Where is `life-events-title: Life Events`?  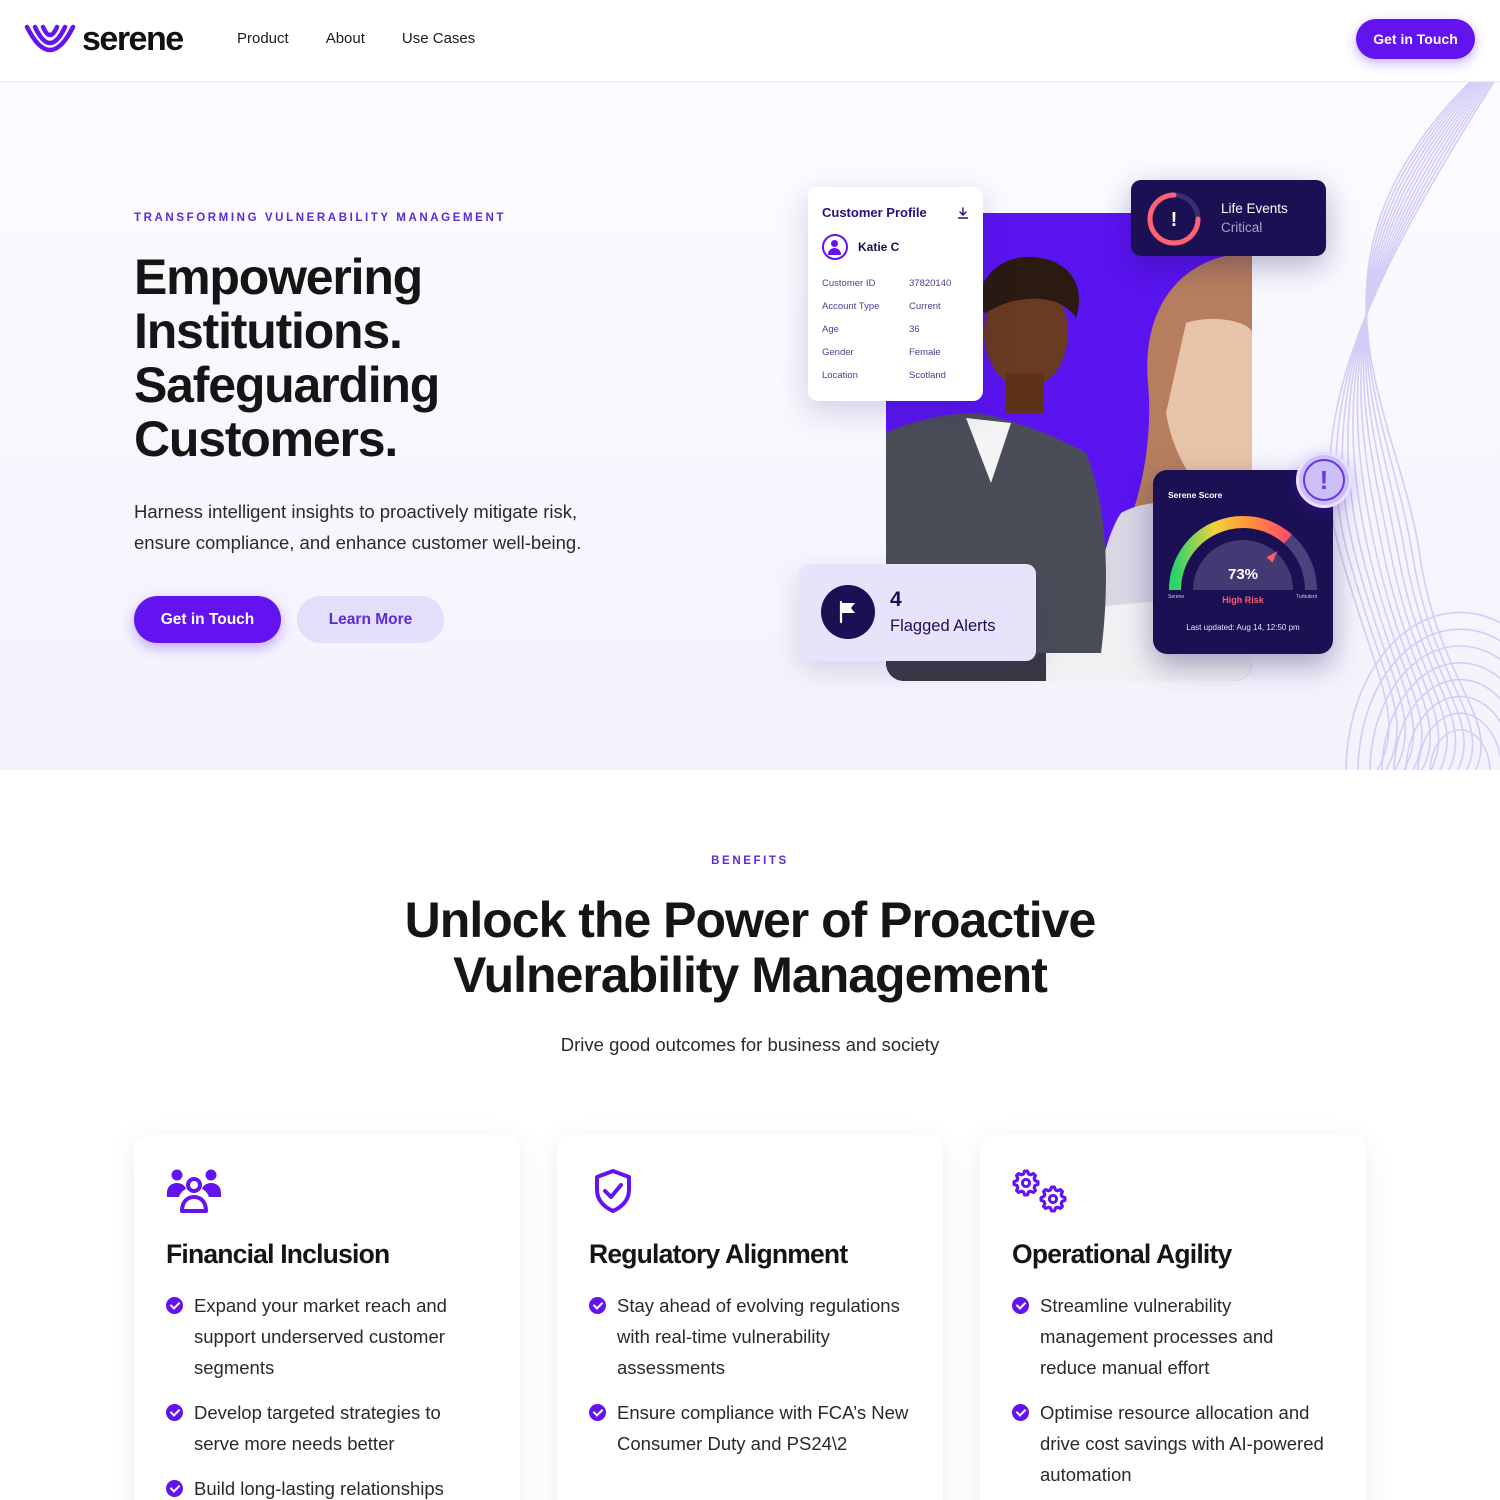 life-events-title: Life Events is located at coordinates (1254, 208).